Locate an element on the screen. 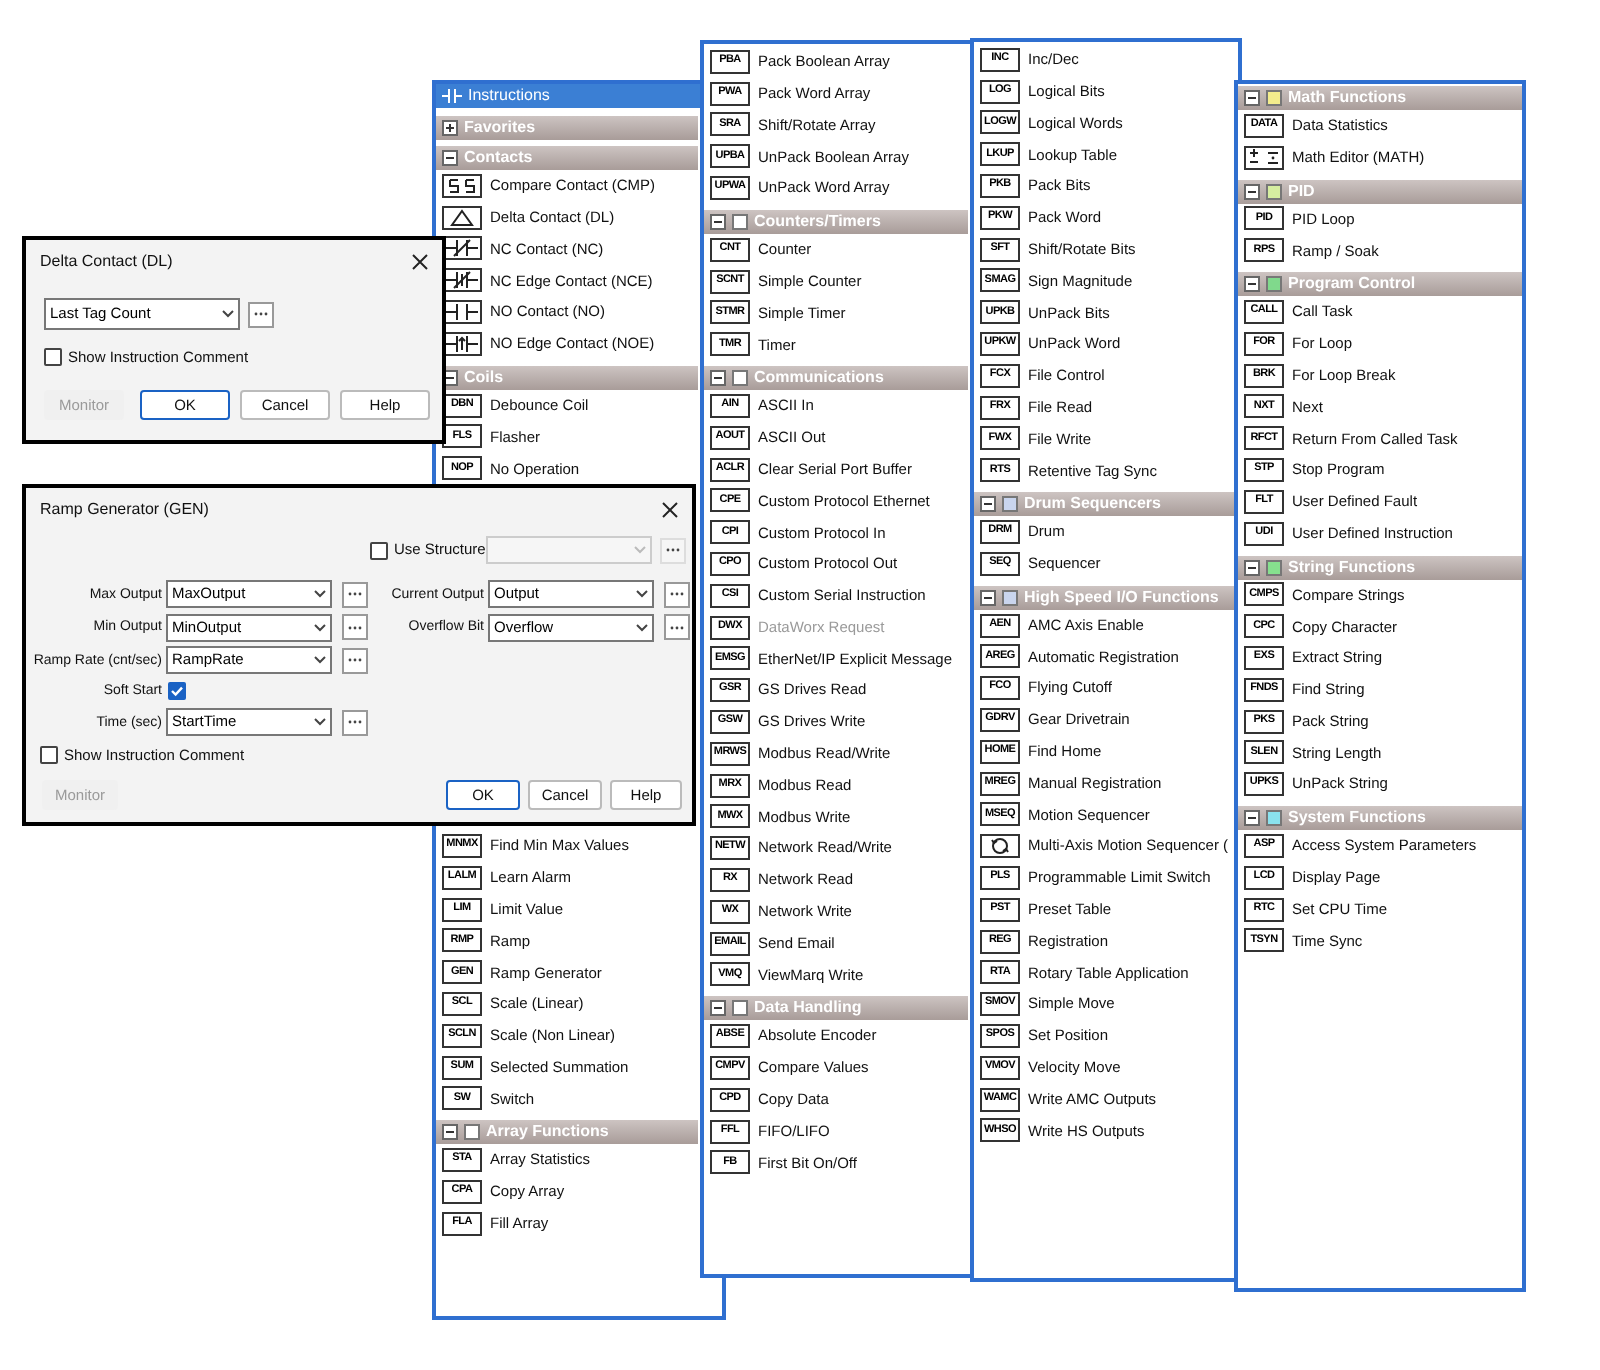 Image resolution: width=1600 pixels, height=1370 pixels. category-title: Communications is located at coordinates (819, 378).